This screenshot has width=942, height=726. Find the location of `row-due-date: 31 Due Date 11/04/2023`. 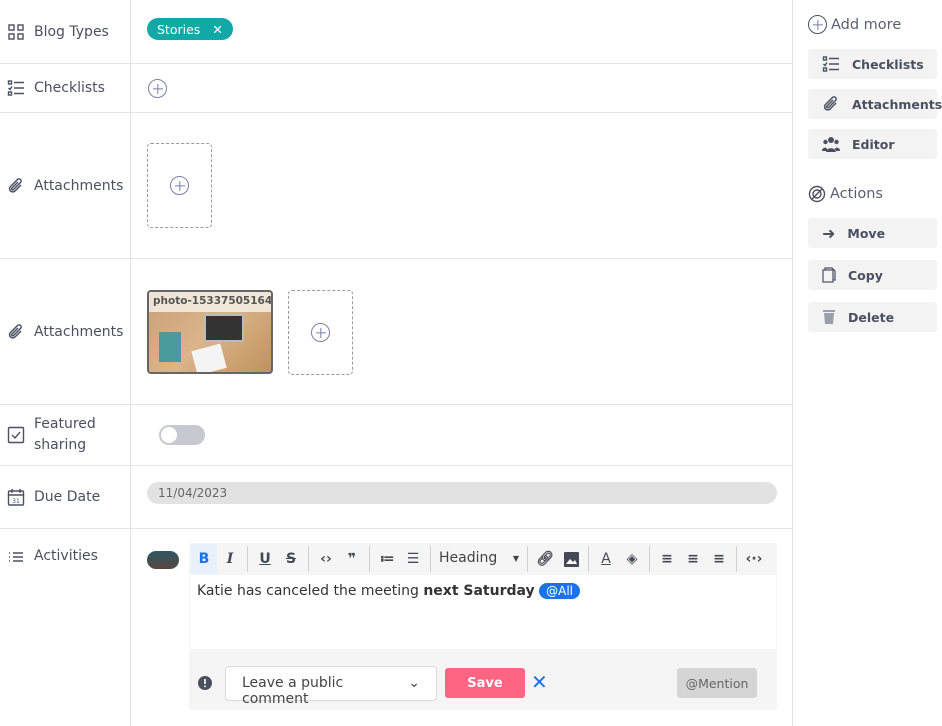

row-due-date: 31 Due Date 11/04/2023 is located at coordinates (396, 497).